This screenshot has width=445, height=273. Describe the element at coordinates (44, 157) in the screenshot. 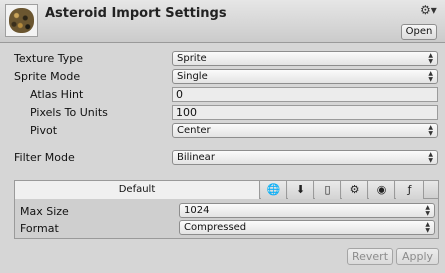

I see `filter-mode-label: Filter Mode` at that location.